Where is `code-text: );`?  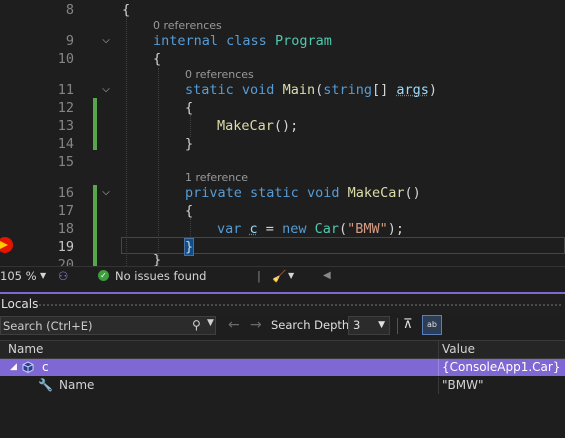
code-text: ); is located at coordinates (396, 229).